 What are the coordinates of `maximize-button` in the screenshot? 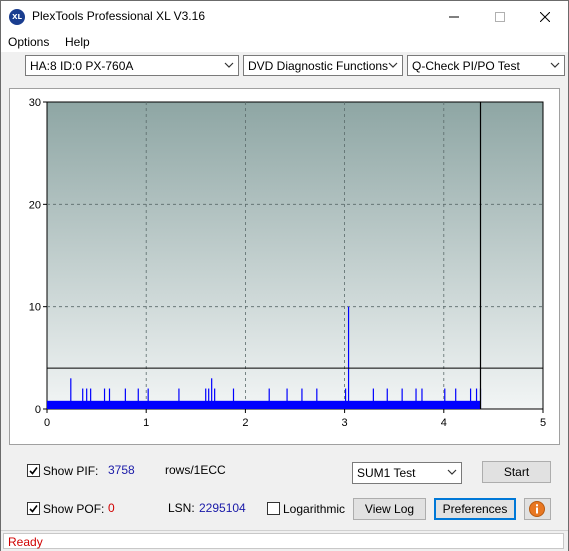 It's located at (500, 16).